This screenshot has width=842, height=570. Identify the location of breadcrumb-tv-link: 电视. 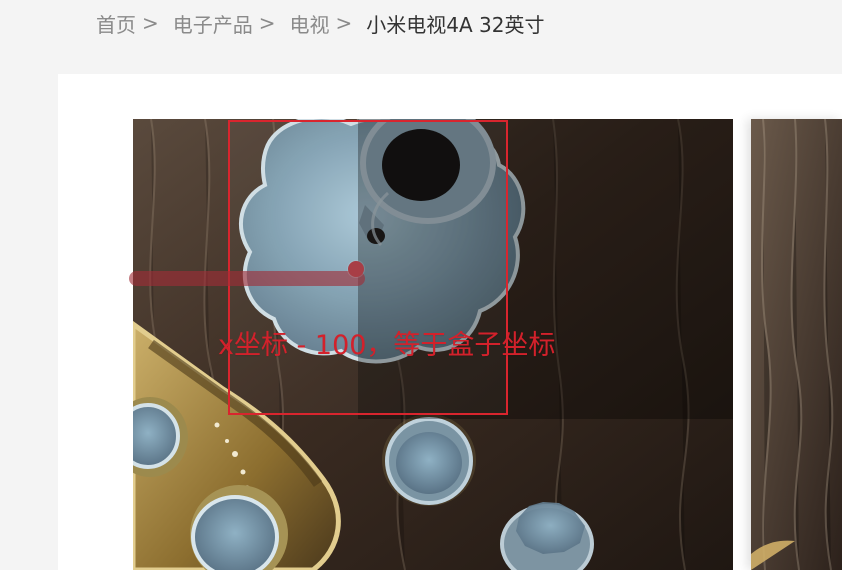
(310, 23).